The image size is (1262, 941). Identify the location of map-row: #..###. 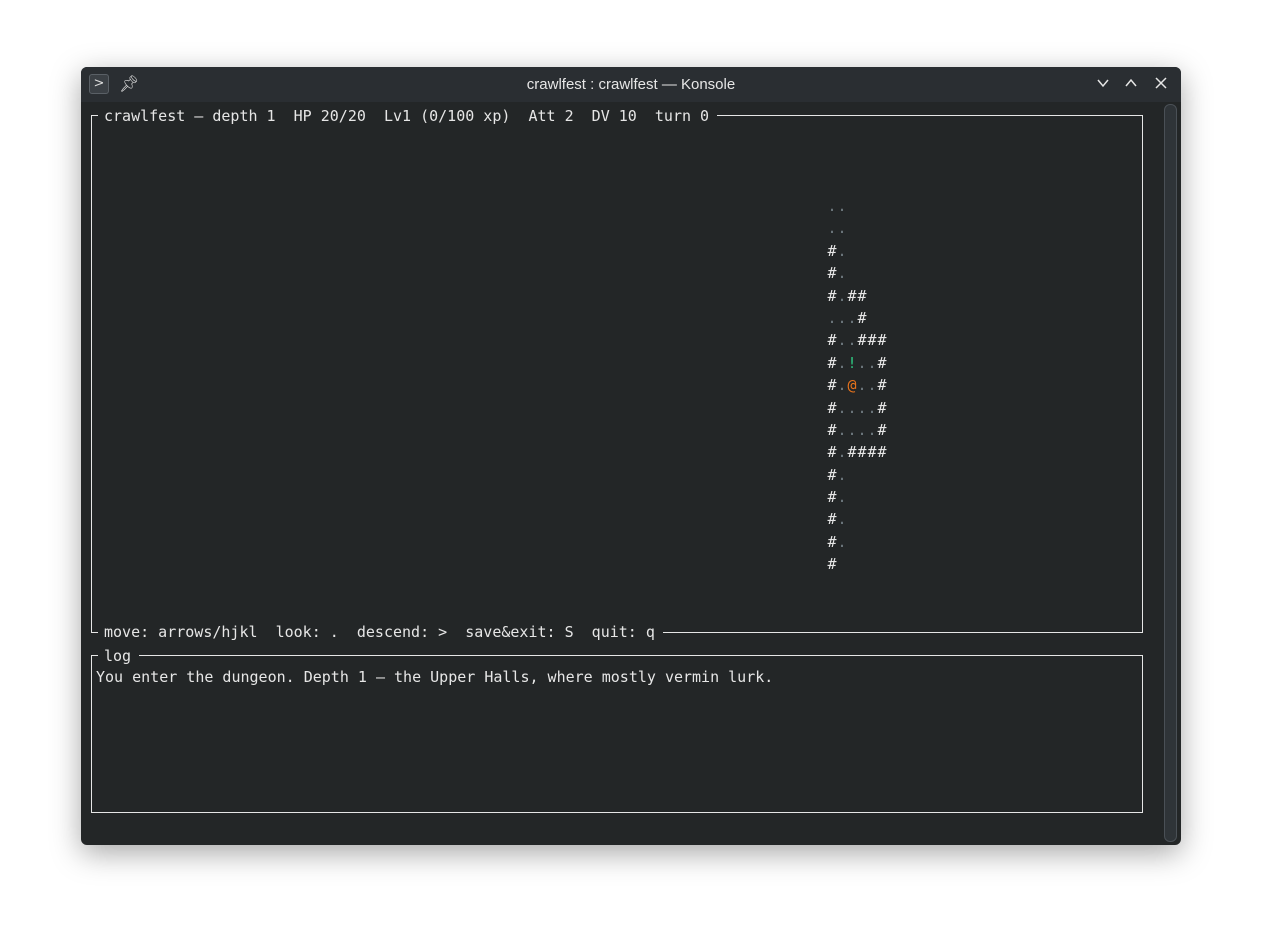
(852, 340).